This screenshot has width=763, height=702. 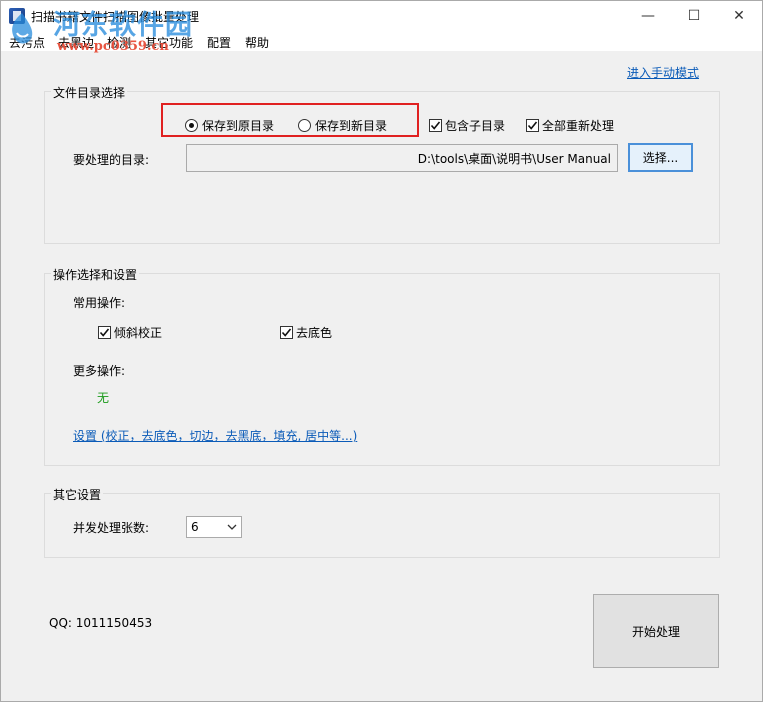 I want to click on directory-label: 要处理的目录:, so click(x=111, y=160).